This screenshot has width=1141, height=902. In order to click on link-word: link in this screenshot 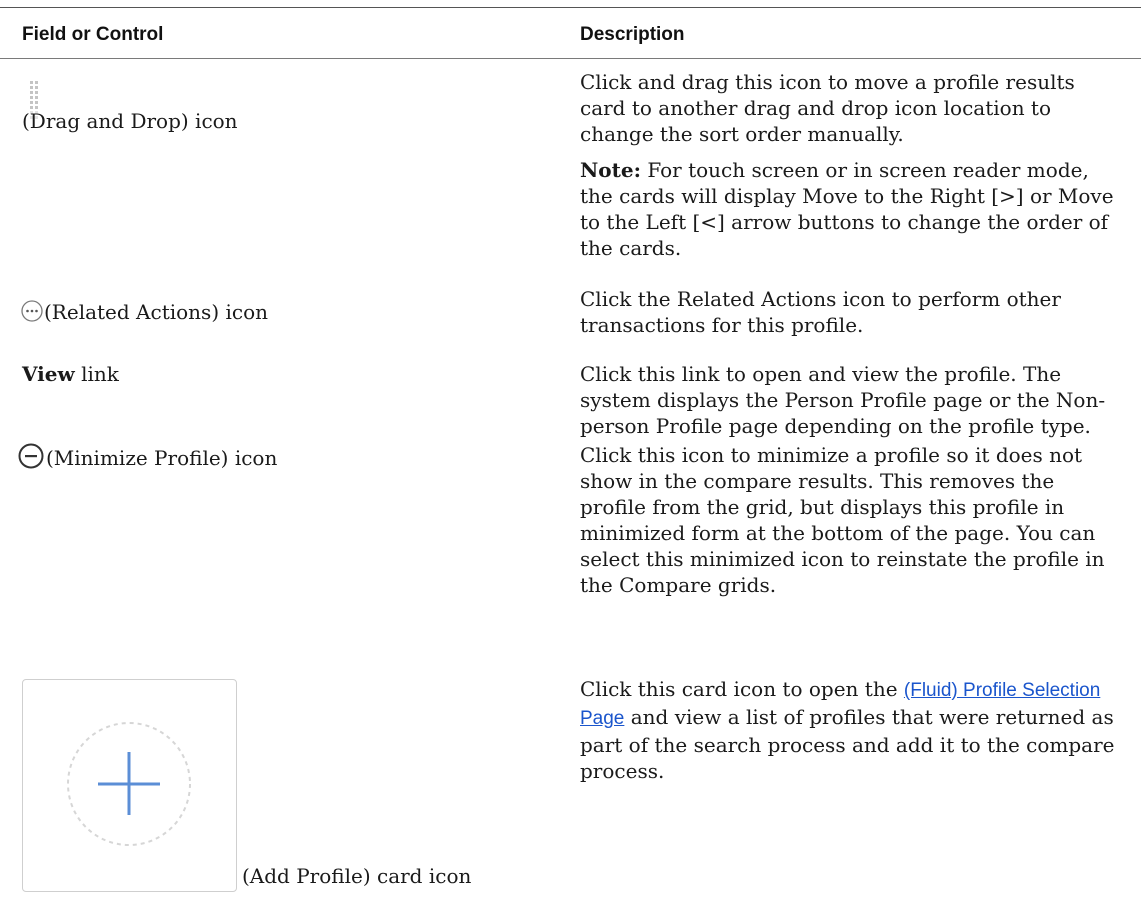, I will do `click(100, 374)`.